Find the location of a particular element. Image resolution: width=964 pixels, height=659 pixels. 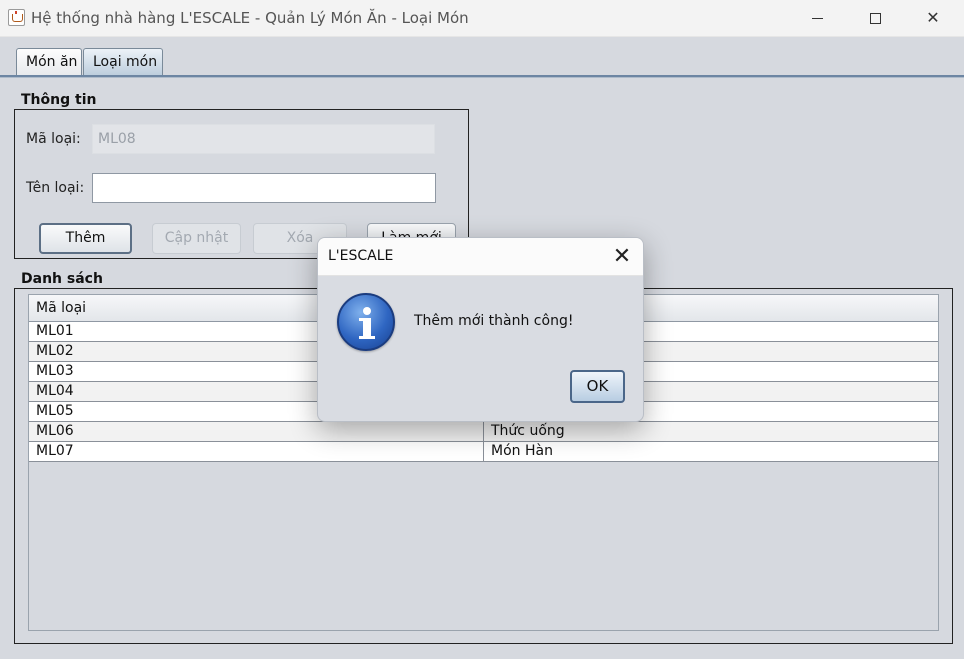

message-dialog: L'ESCALE ✕ Thêm mới thành công! OK is located at coordinates (480, 329).